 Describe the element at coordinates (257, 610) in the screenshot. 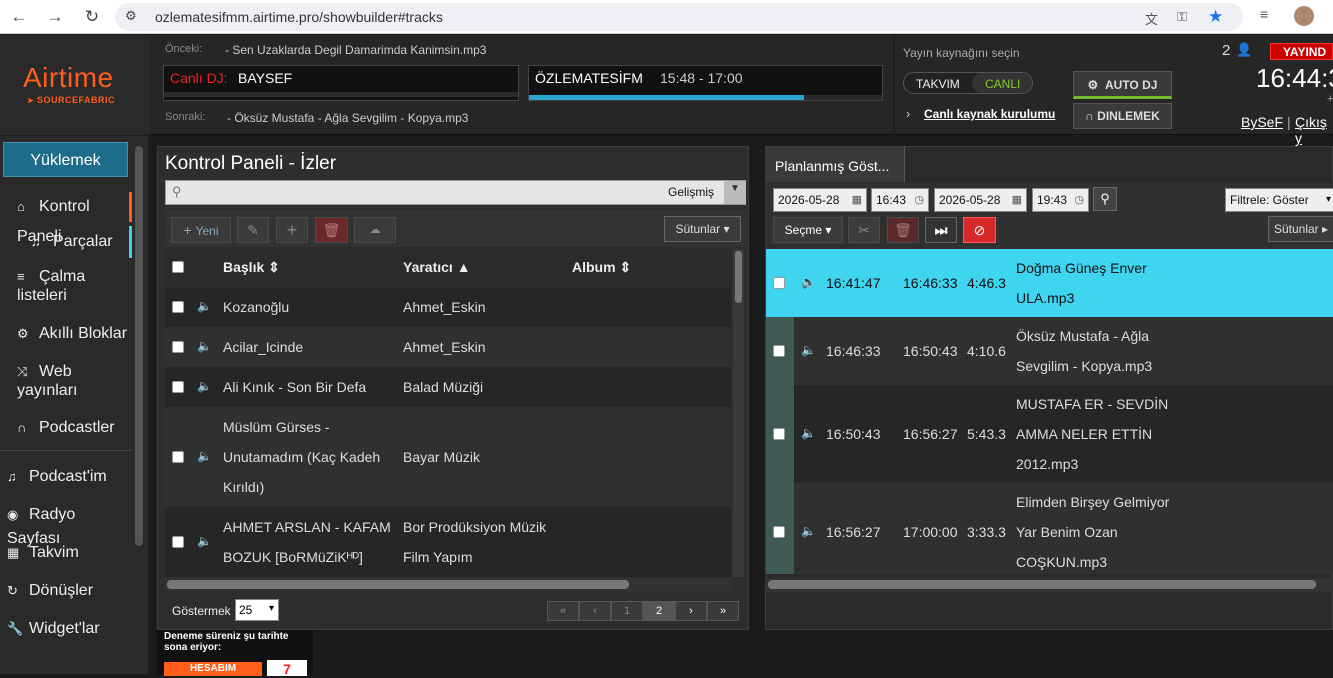

I see `page-size-select: 25 ▾` at that location.